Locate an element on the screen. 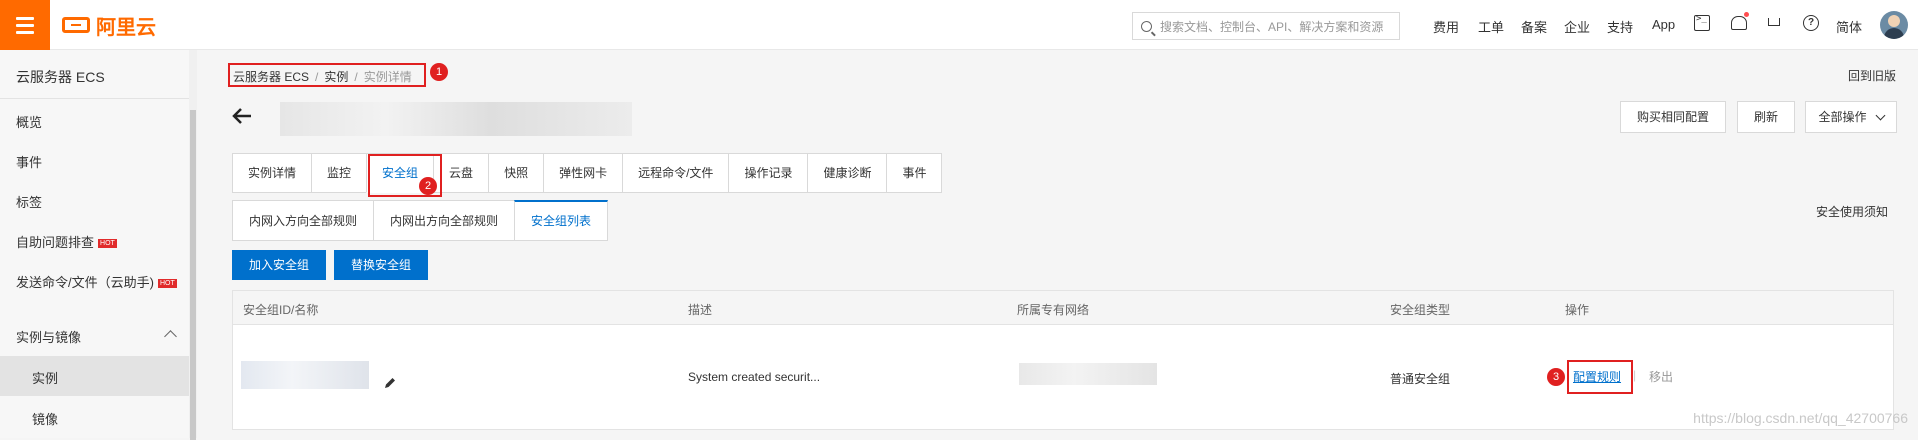  sidebar-item-troubleshoot: 自助问题排查 HOT is located at coordinates (66, 241).